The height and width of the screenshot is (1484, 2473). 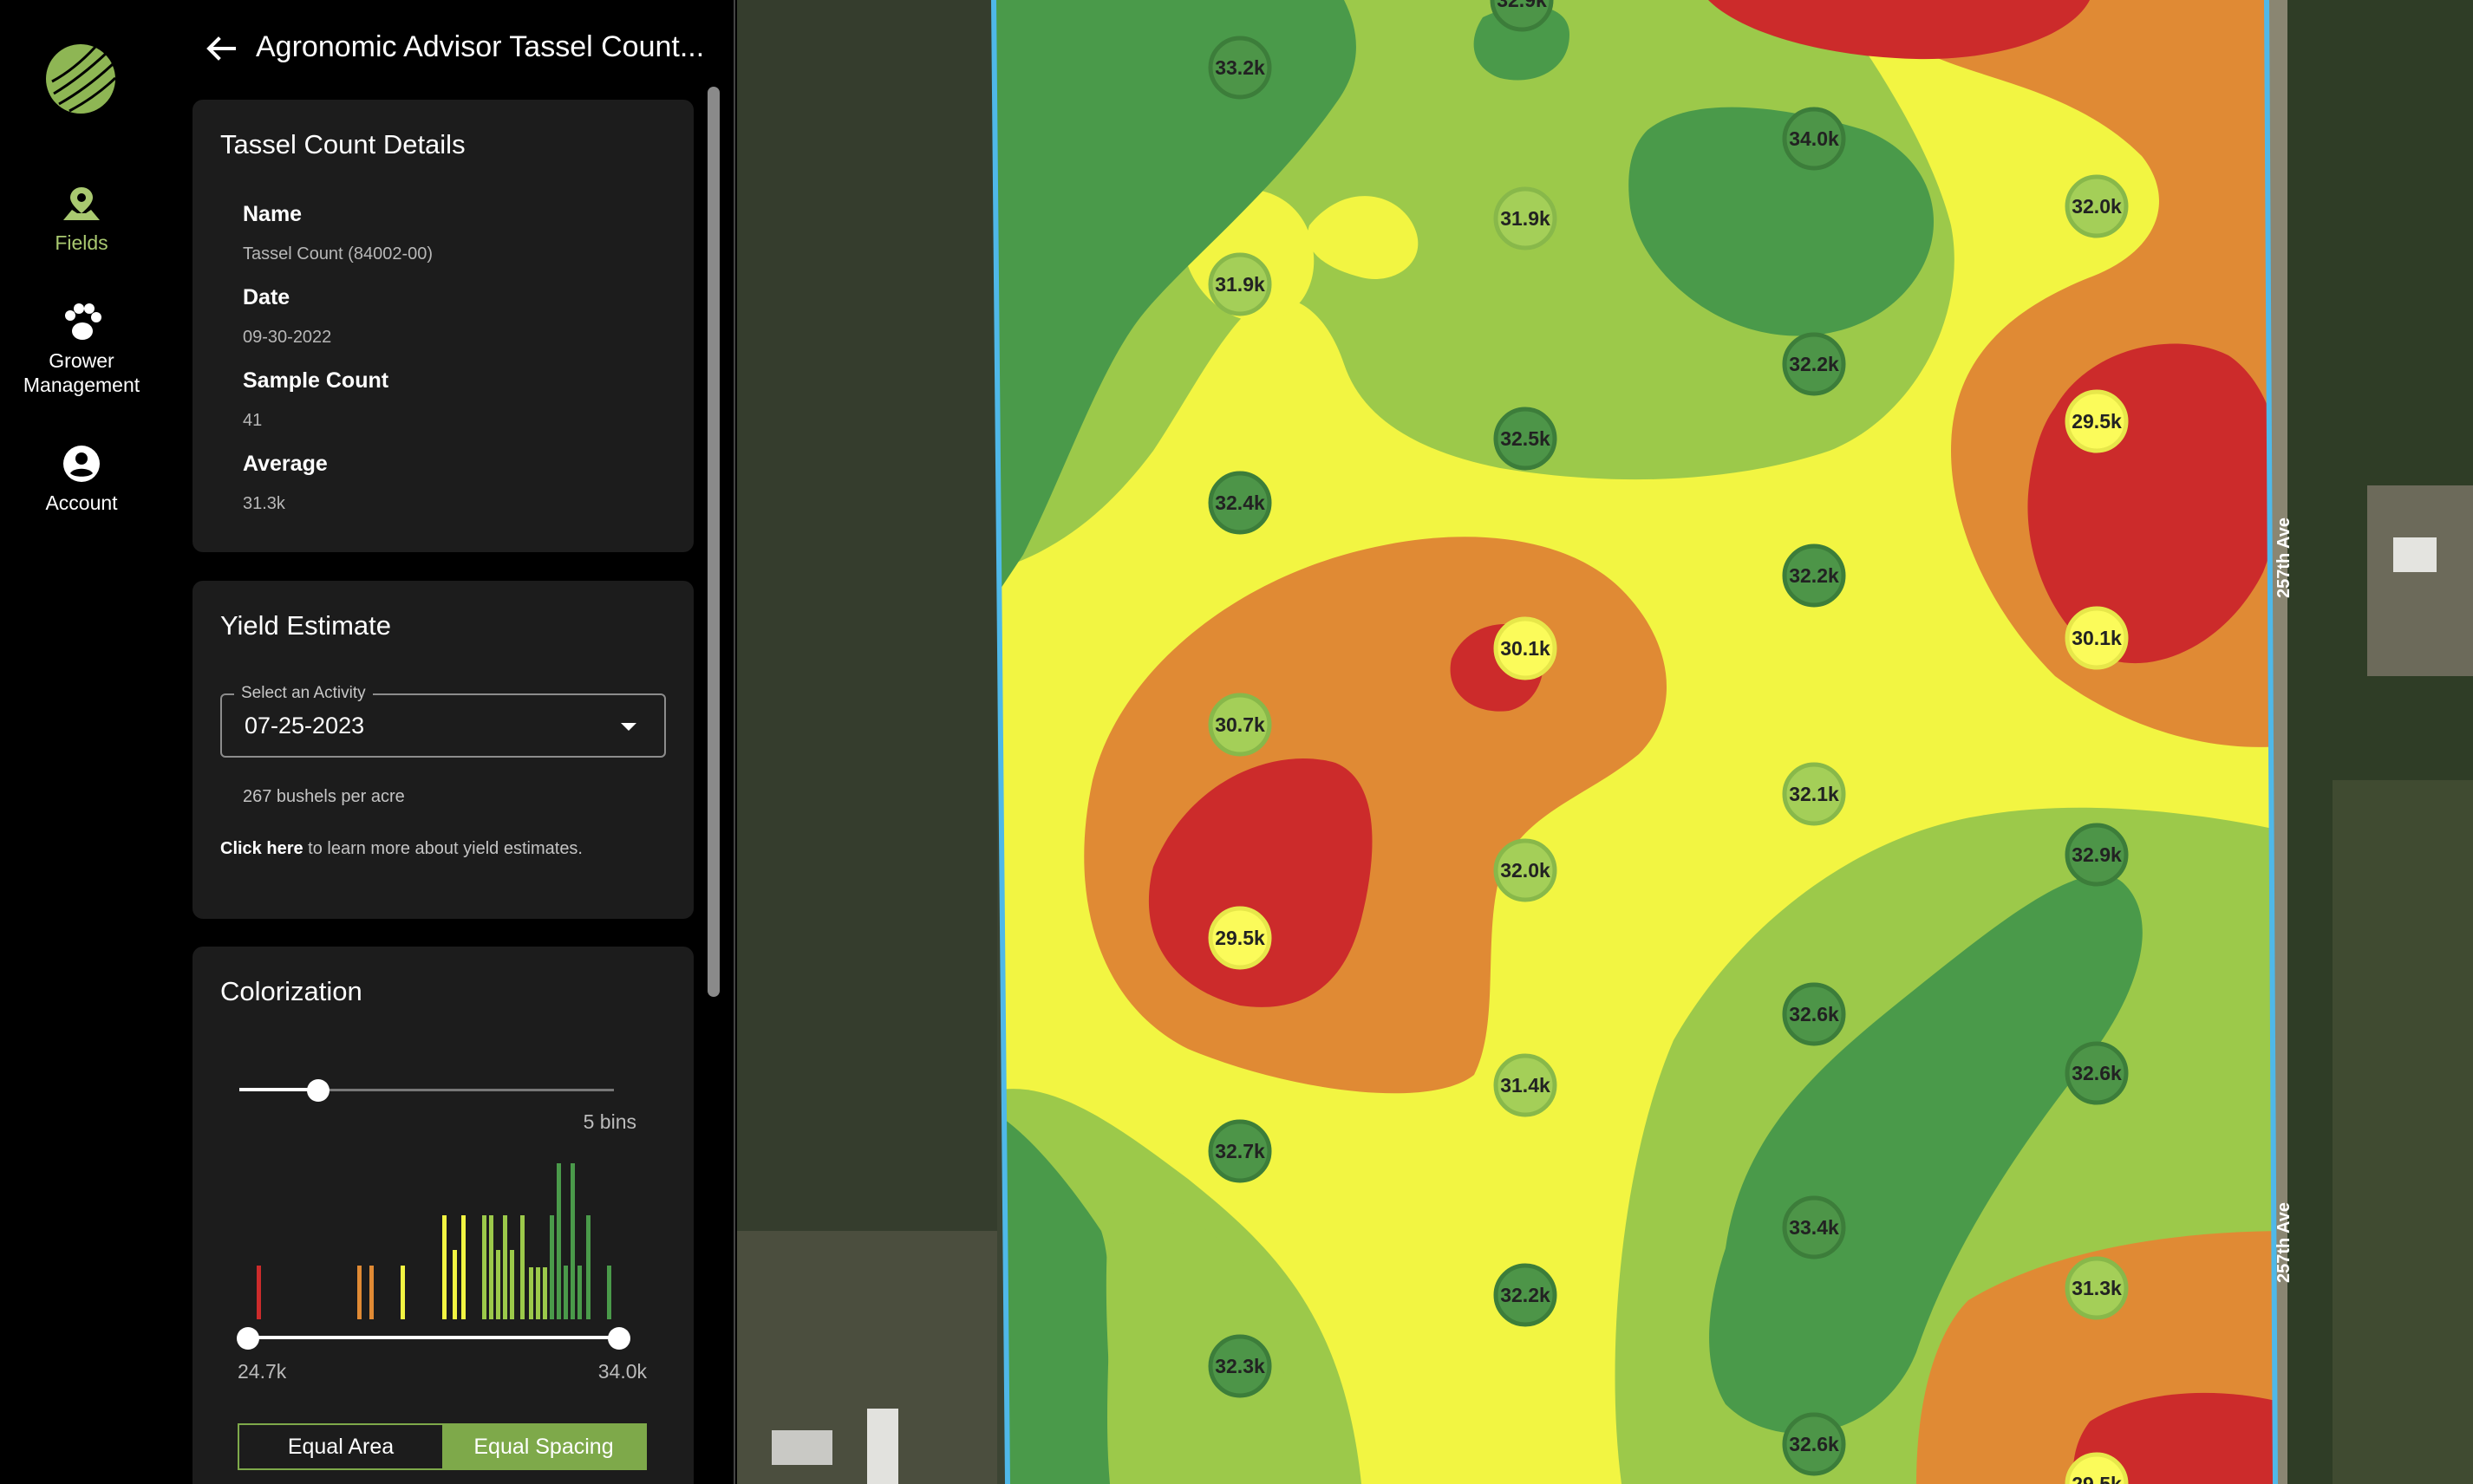 I want to click on sample-marker-label: 29.5k, so click(x=2097, y=421).